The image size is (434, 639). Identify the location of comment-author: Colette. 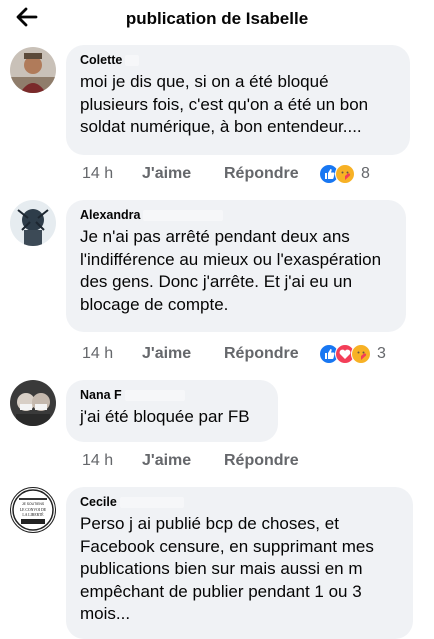
(101, 60).